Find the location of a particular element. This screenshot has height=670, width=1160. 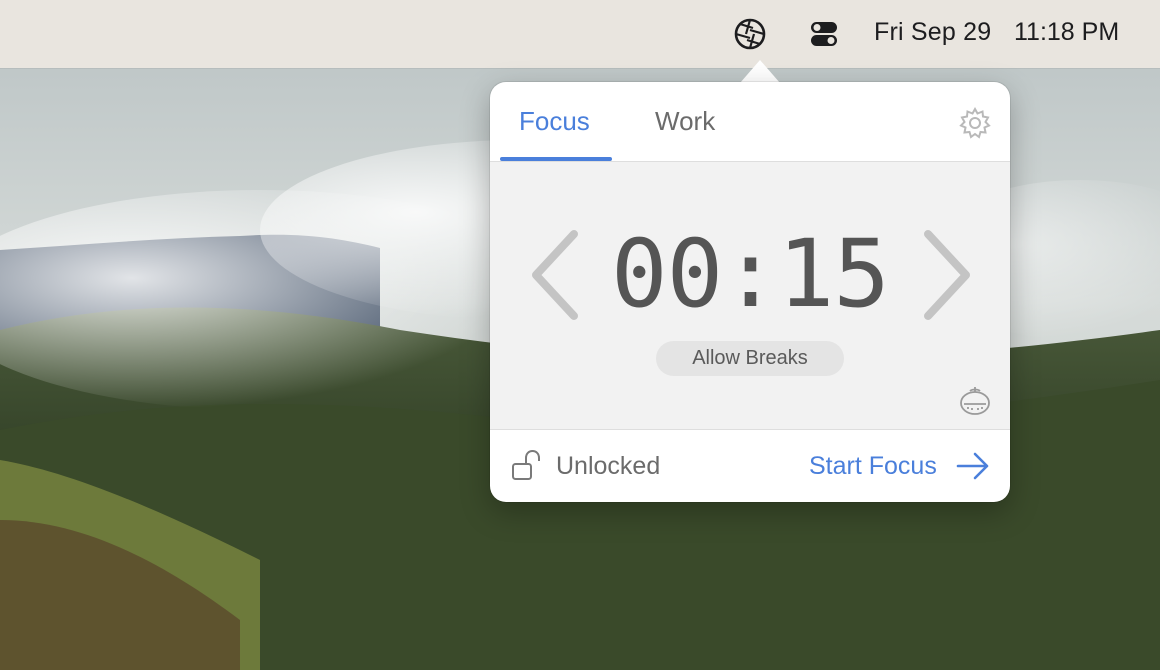

tab-bar: Focus Work is located at coordinates (750, 122).